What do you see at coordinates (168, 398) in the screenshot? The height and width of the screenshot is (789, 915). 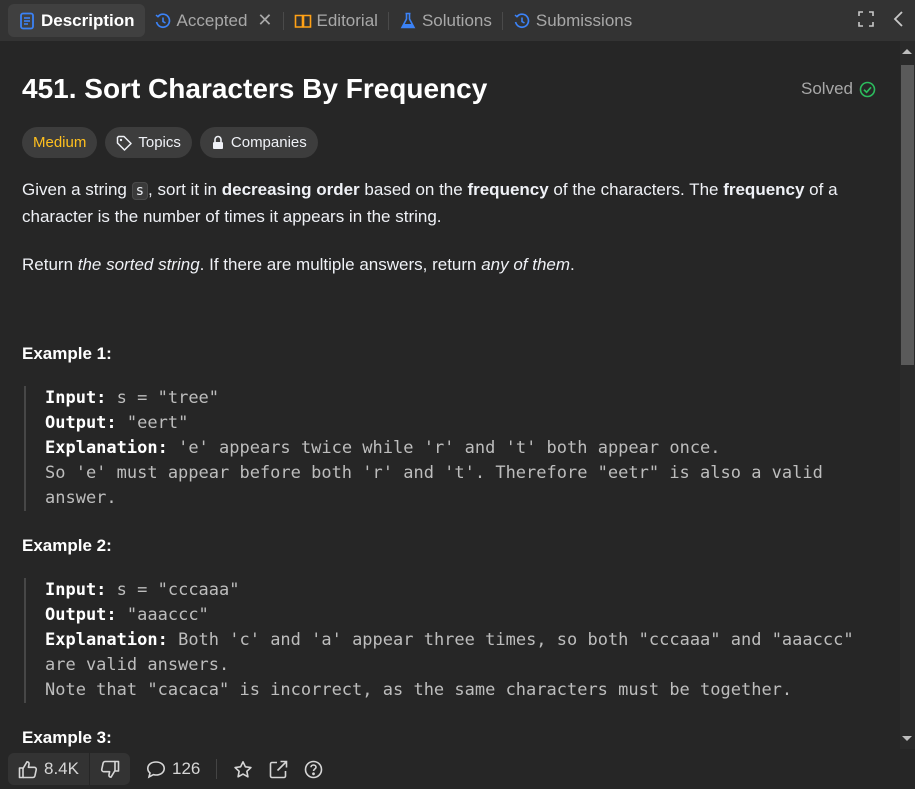 I see `input-value: s = "tree"` at bounding box center [168, 398].